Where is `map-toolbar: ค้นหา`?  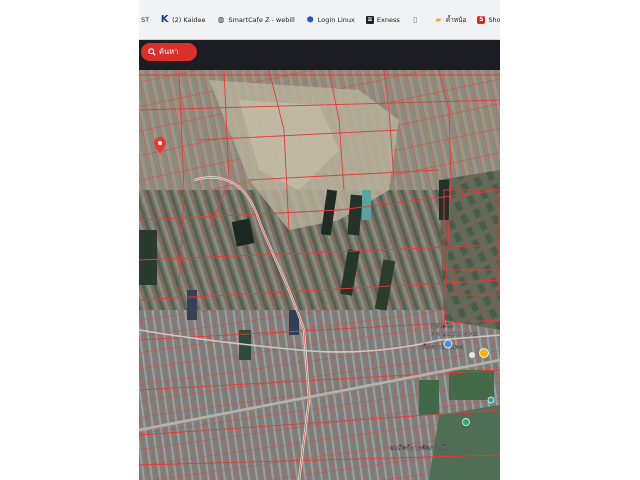
map-toolbar: ค้นหา is located at coordinates (319, 55).